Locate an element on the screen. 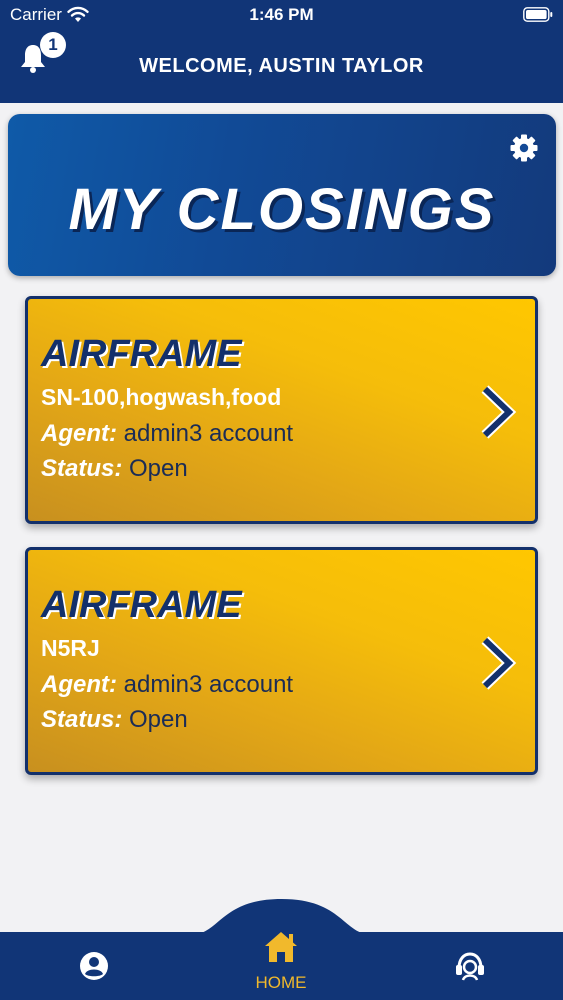 The image size is (563, 1000). profile-icon is located at coordinates (94, 966).